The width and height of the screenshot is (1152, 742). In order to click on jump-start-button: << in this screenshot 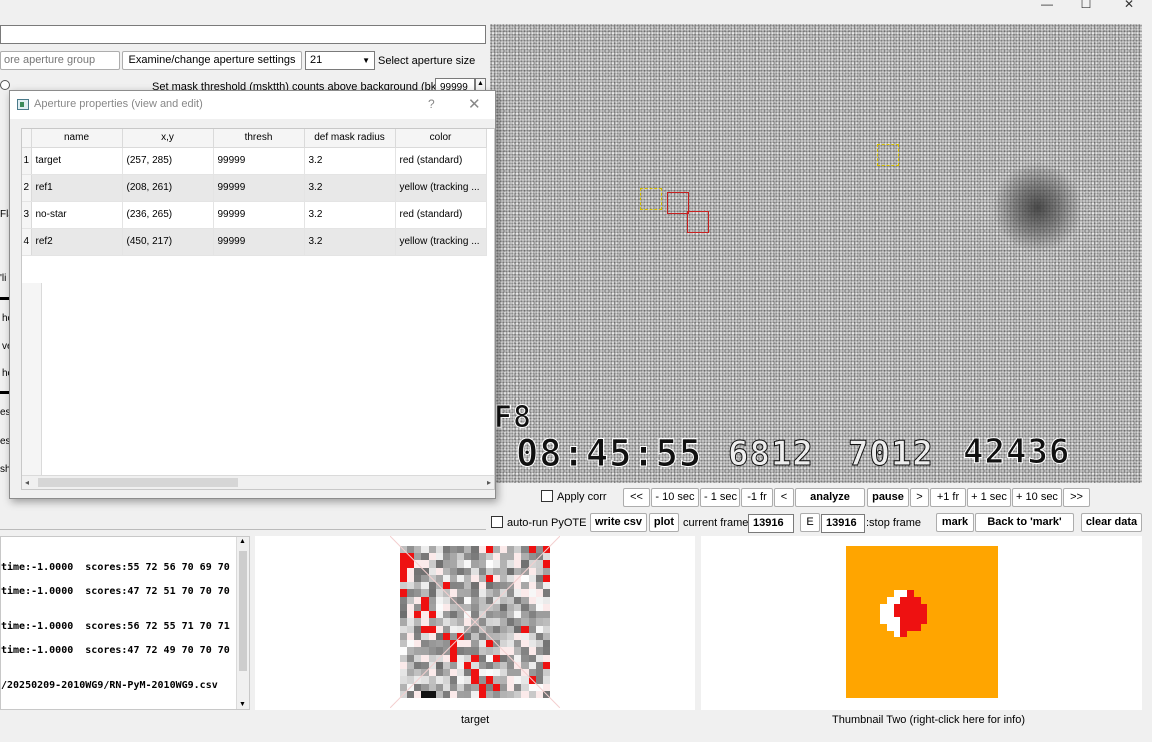, I will do `click(636, 497)`.